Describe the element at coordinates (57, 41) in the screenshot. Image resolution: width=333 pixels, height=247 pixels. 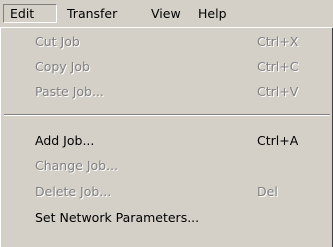
I see `menu-item-label: Cut Job` at that location.